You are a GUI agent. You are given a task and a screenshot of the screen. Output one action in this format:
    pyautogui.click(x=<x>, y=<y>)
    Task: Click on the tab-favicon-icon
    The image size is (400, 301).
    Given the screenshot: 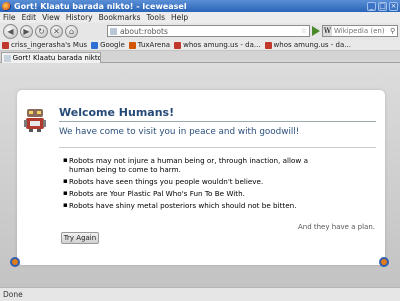 What is the action you would take?
    pyautogui.click(x=7, y=58)
    